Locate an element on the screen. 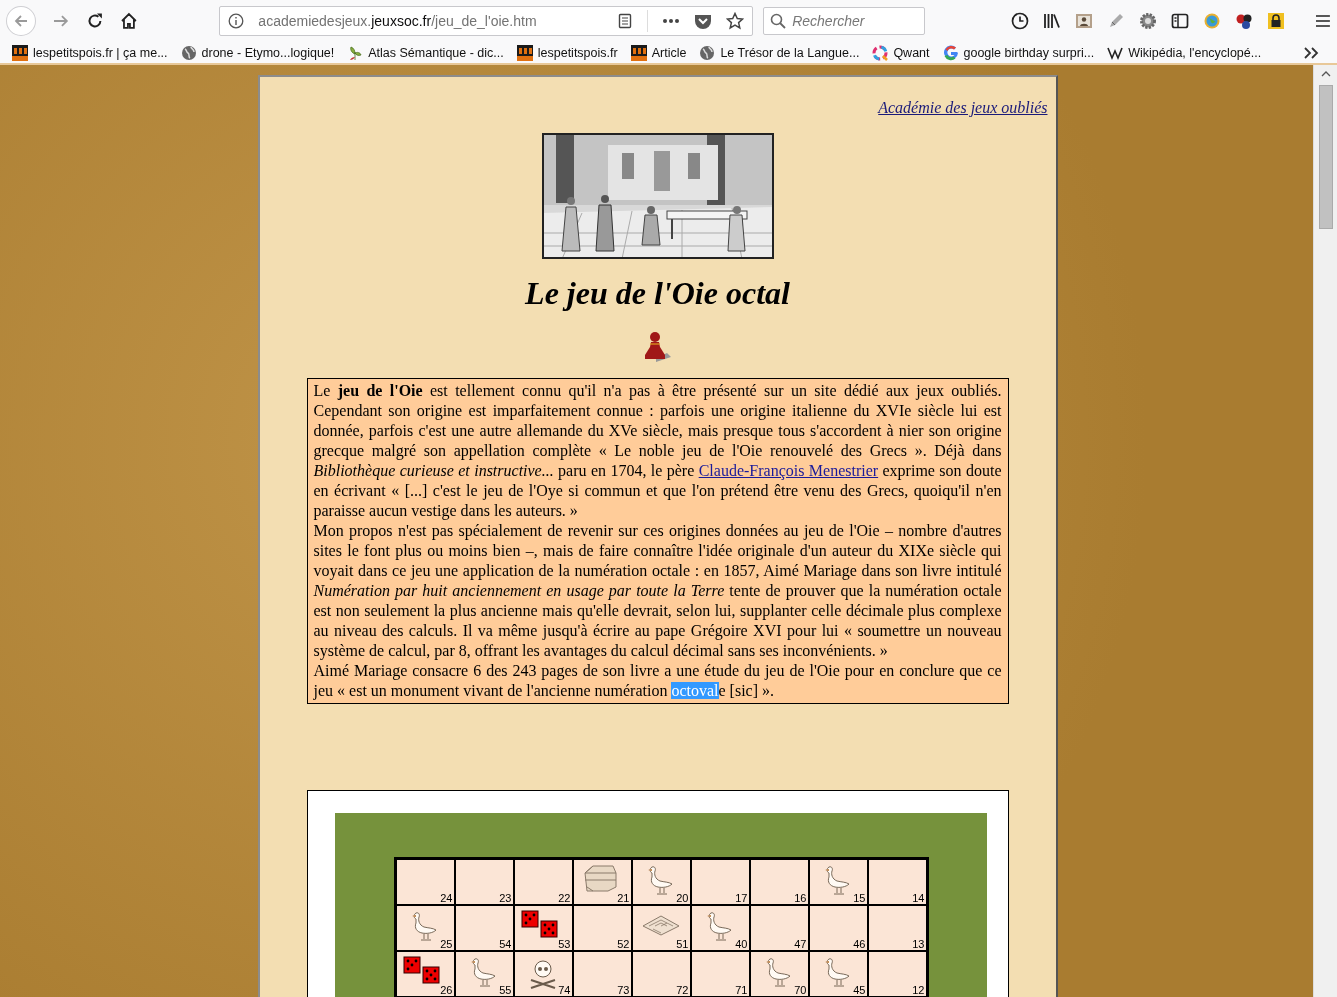  back-button is located at coordinates (21, 21).